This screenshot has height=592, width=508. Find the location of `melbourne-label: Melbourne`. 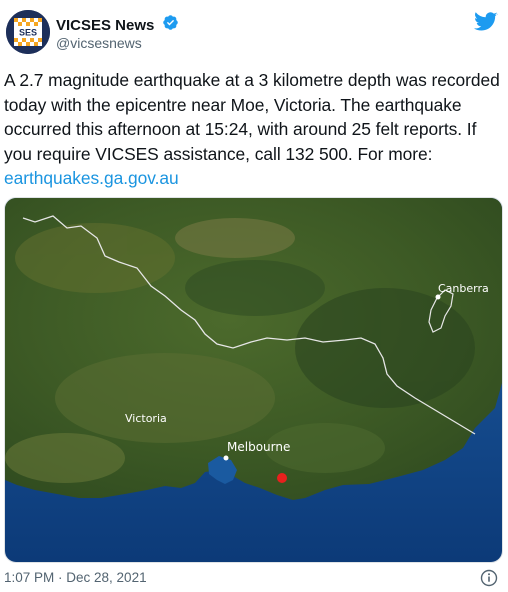

melbourne-label: Melbourne is located at coordinates (258, 447).